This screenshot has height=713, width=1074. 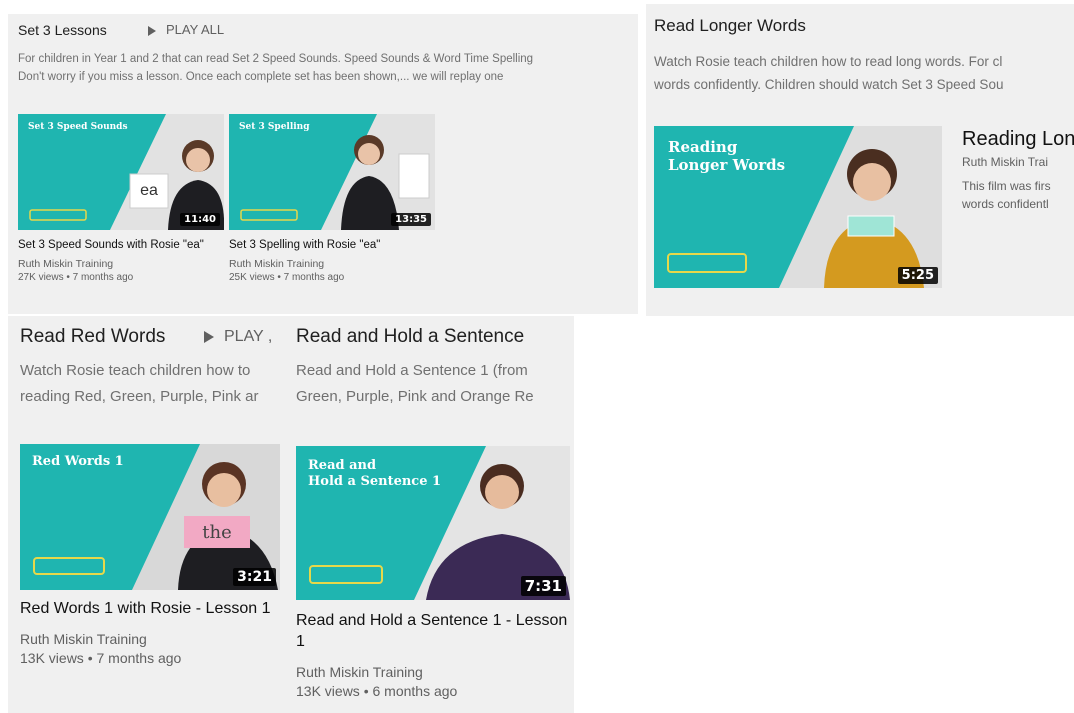 What do you see at coordinates (412, 370) in the screenshot?
I see `description-line: Read and Hold a Sentence 1 (from` at bounding box center [412, 370].